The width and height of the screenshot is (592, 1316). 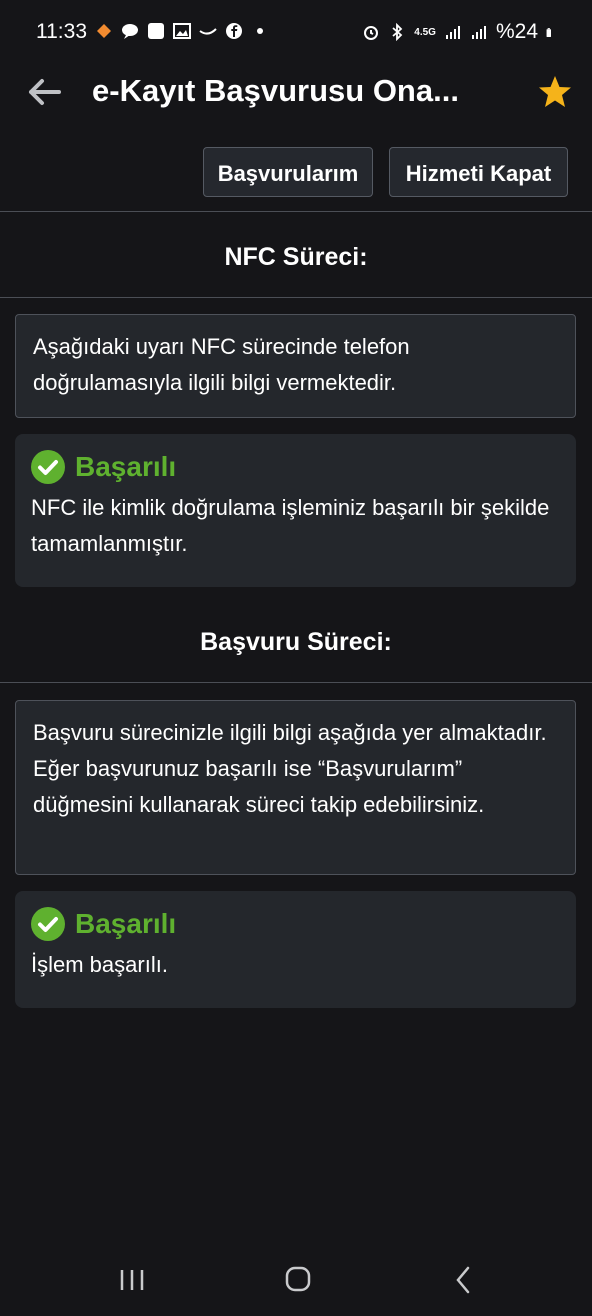 What do you see at coordinates (132, 1280) in the screenshot?
I see `recent-apps-icon` at bounding box center [132, 1280].